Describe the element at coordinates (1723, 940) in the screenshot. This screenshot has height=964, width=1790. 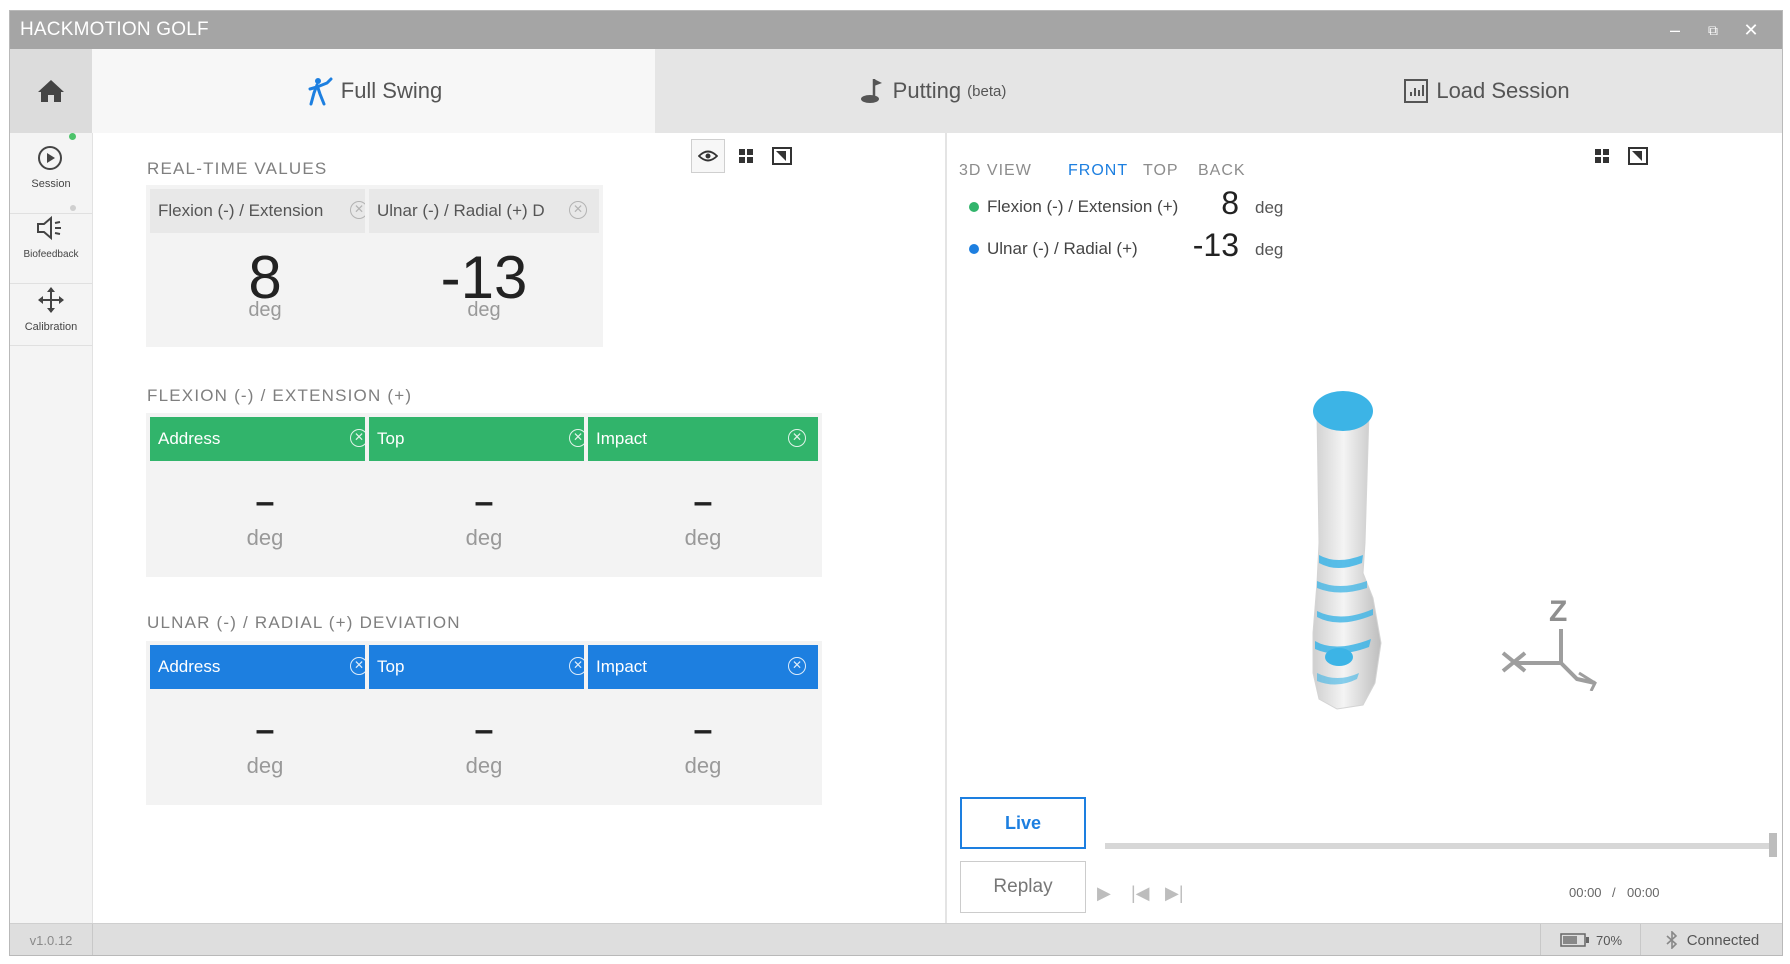
I see `connection-label: Connected` at that location.